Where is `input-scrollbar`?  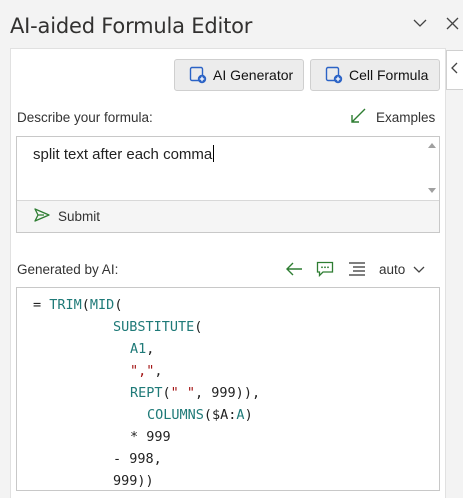 input-scrollbar is located at coordinates (432, 168).